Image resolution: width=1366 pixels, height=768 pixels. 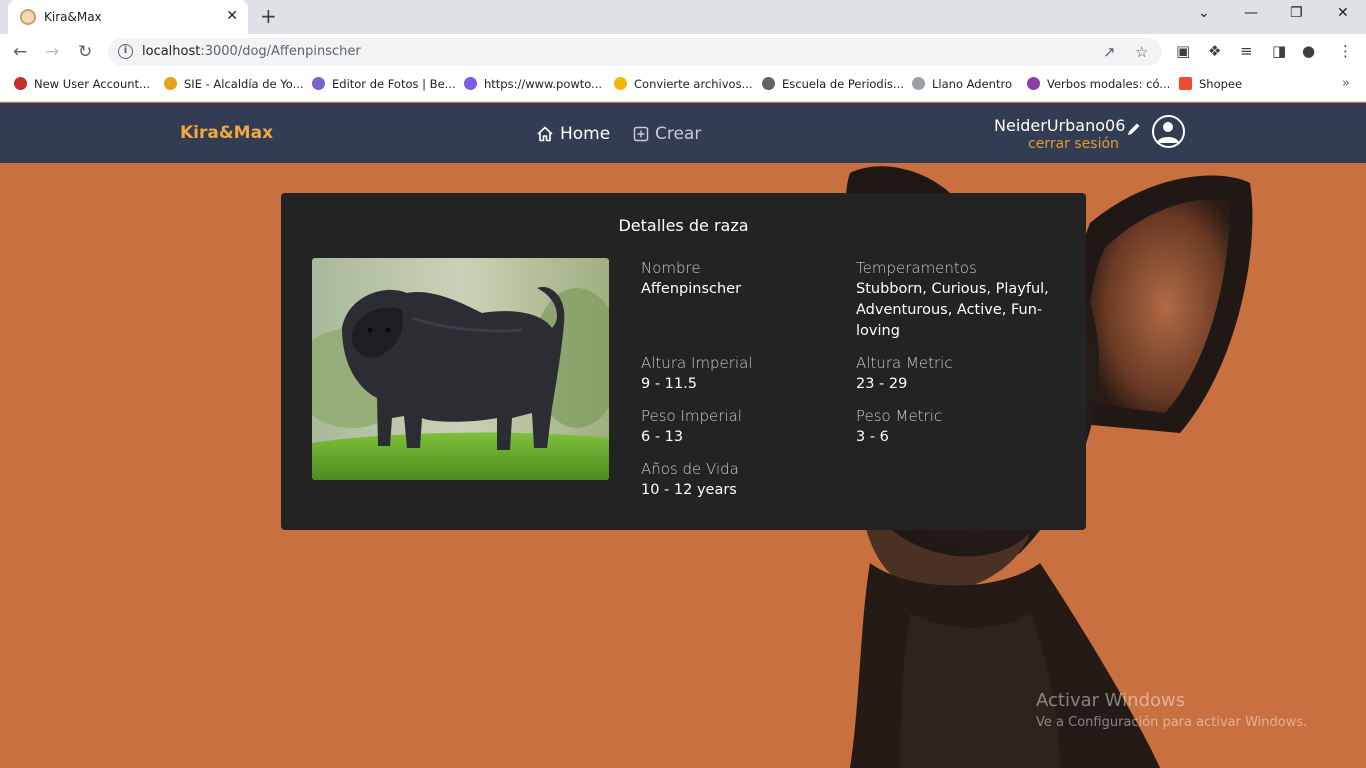 What do you see at coordinates (899, 416) in the screenshot?
I see `peso-metric-label: Peso Metric` at bounding box center [899, 416].